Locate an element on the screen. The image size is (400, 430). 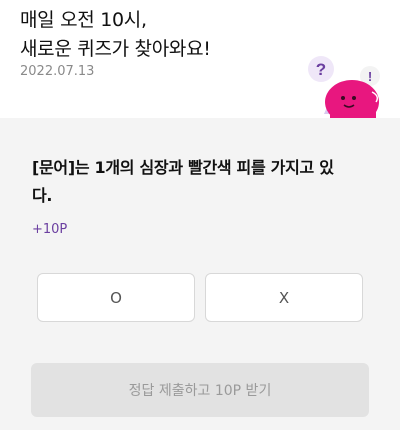
submit-answer-button: 정답 제출하고 10P 받기 is located at coordinates (200, 390).